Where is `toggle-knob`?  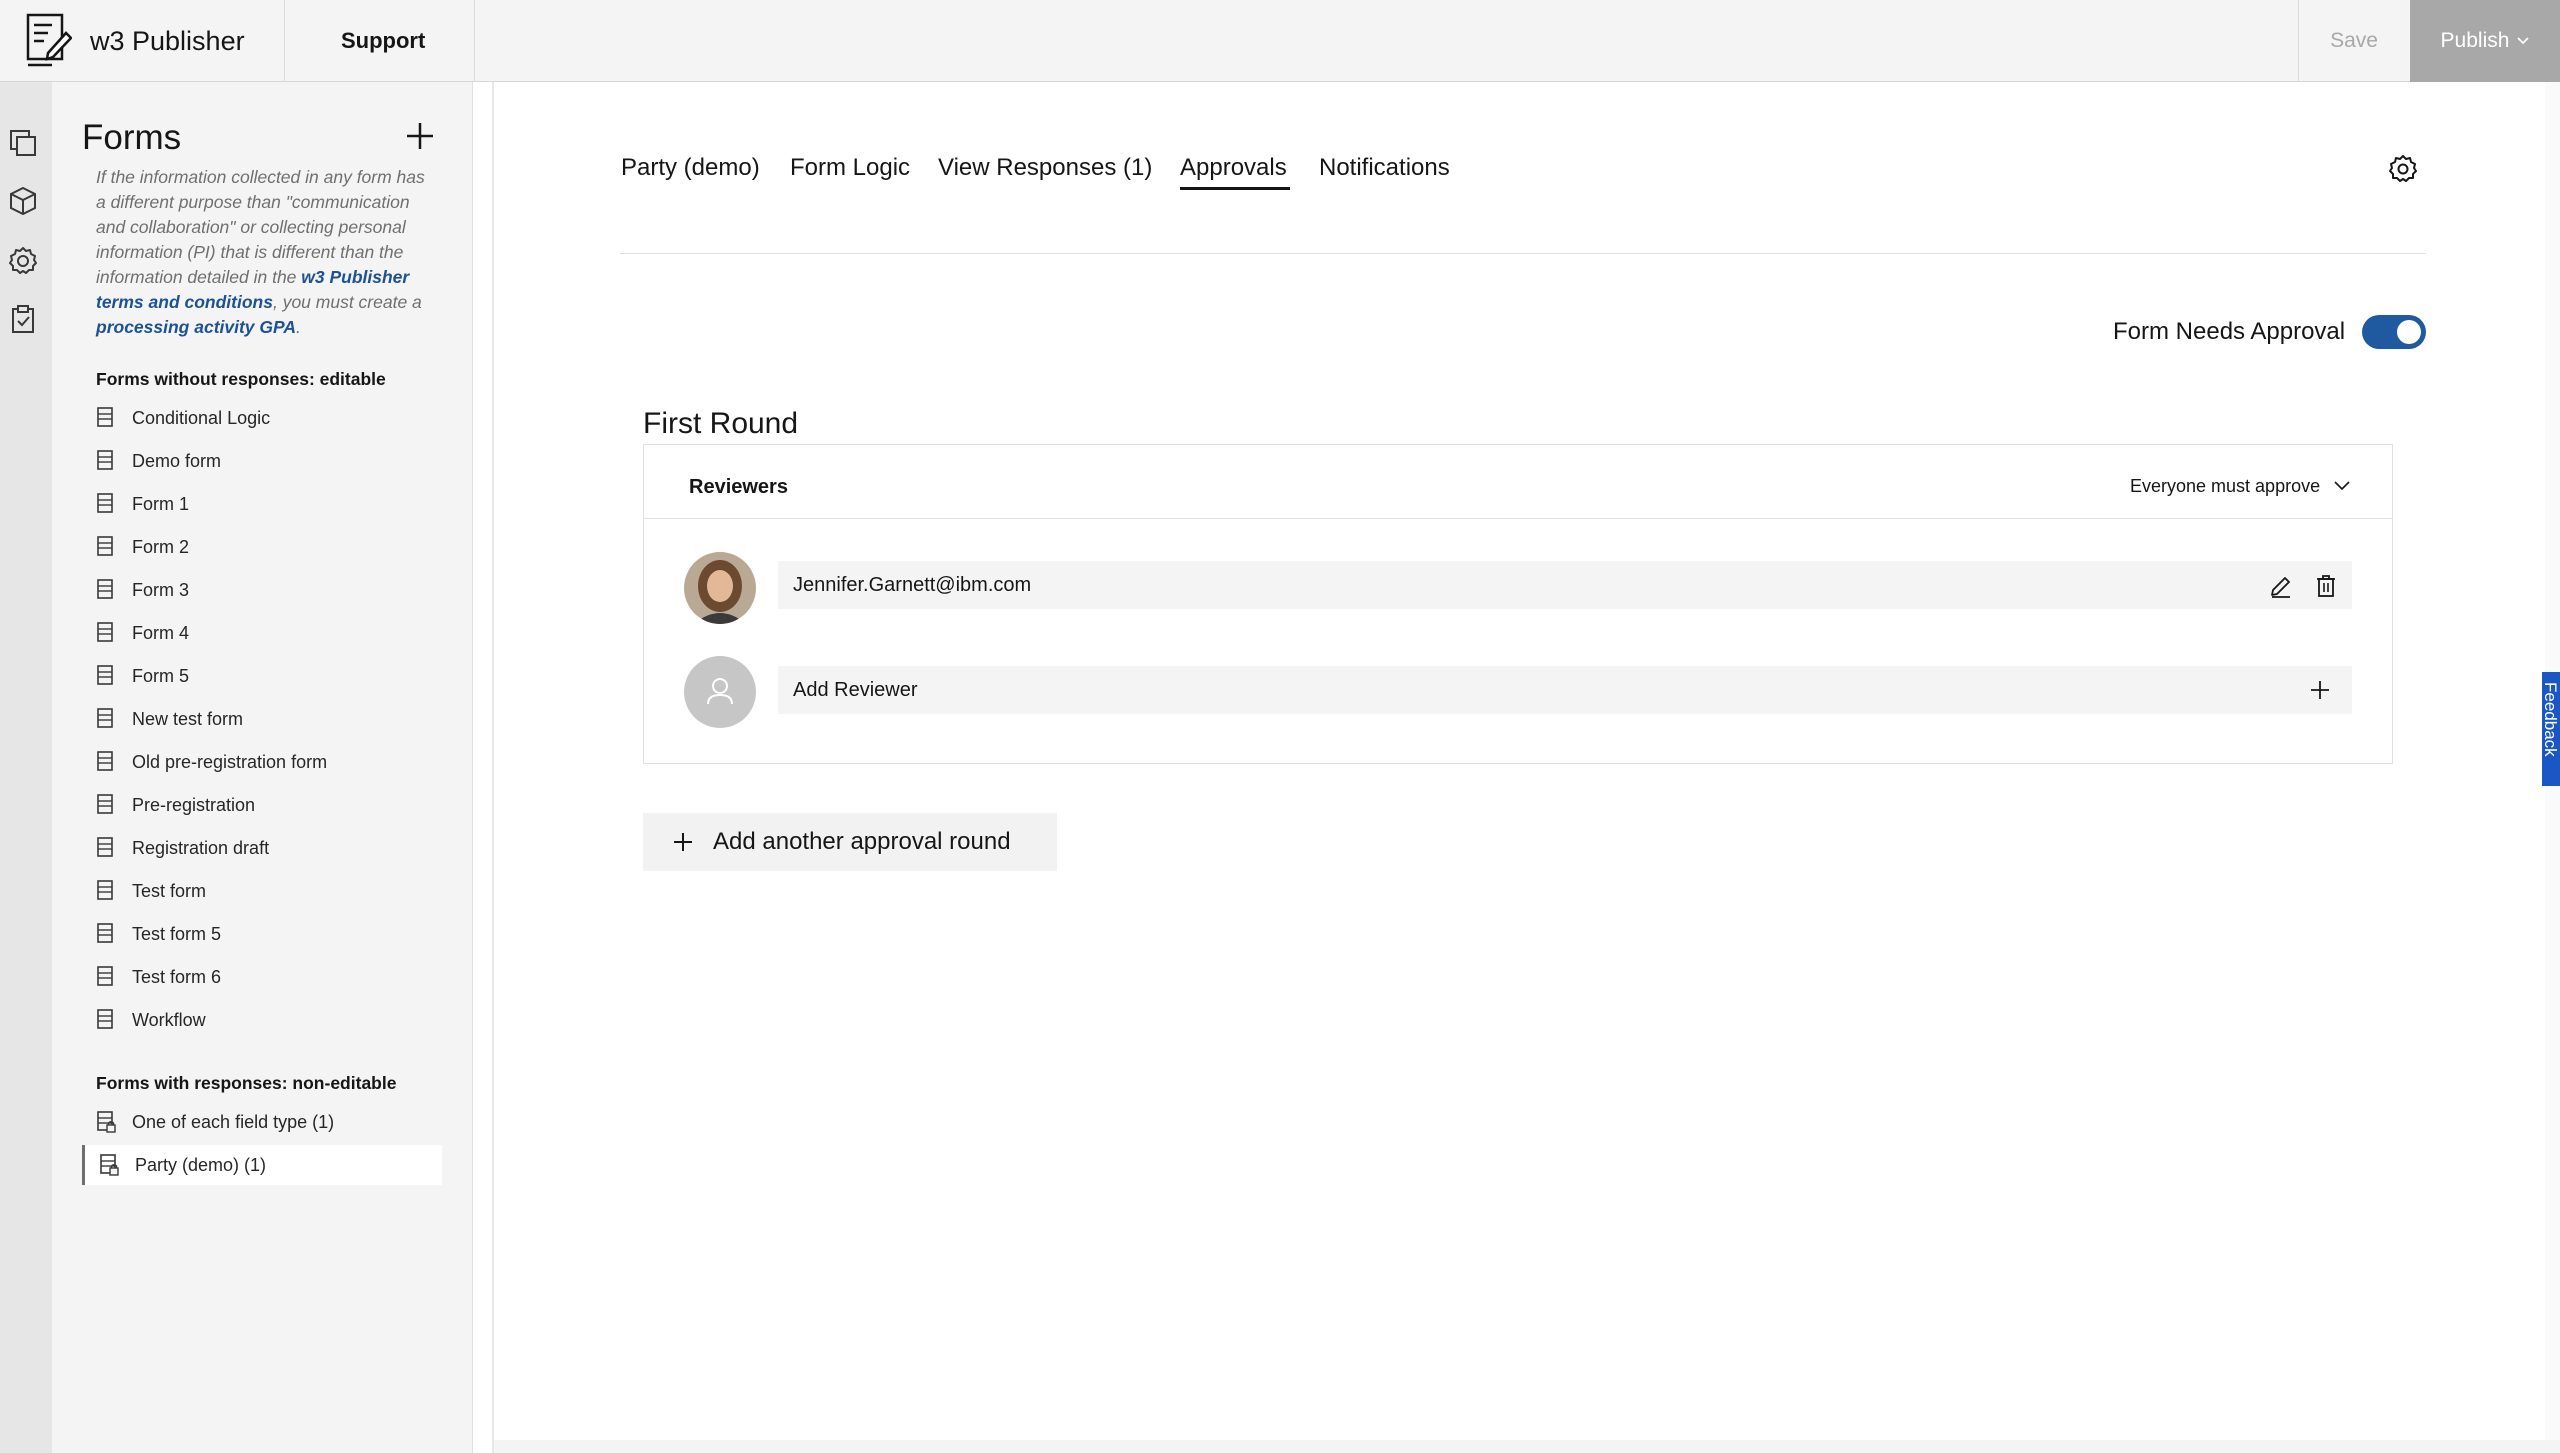 toggle-knob is located at coordinates (2409, 332).